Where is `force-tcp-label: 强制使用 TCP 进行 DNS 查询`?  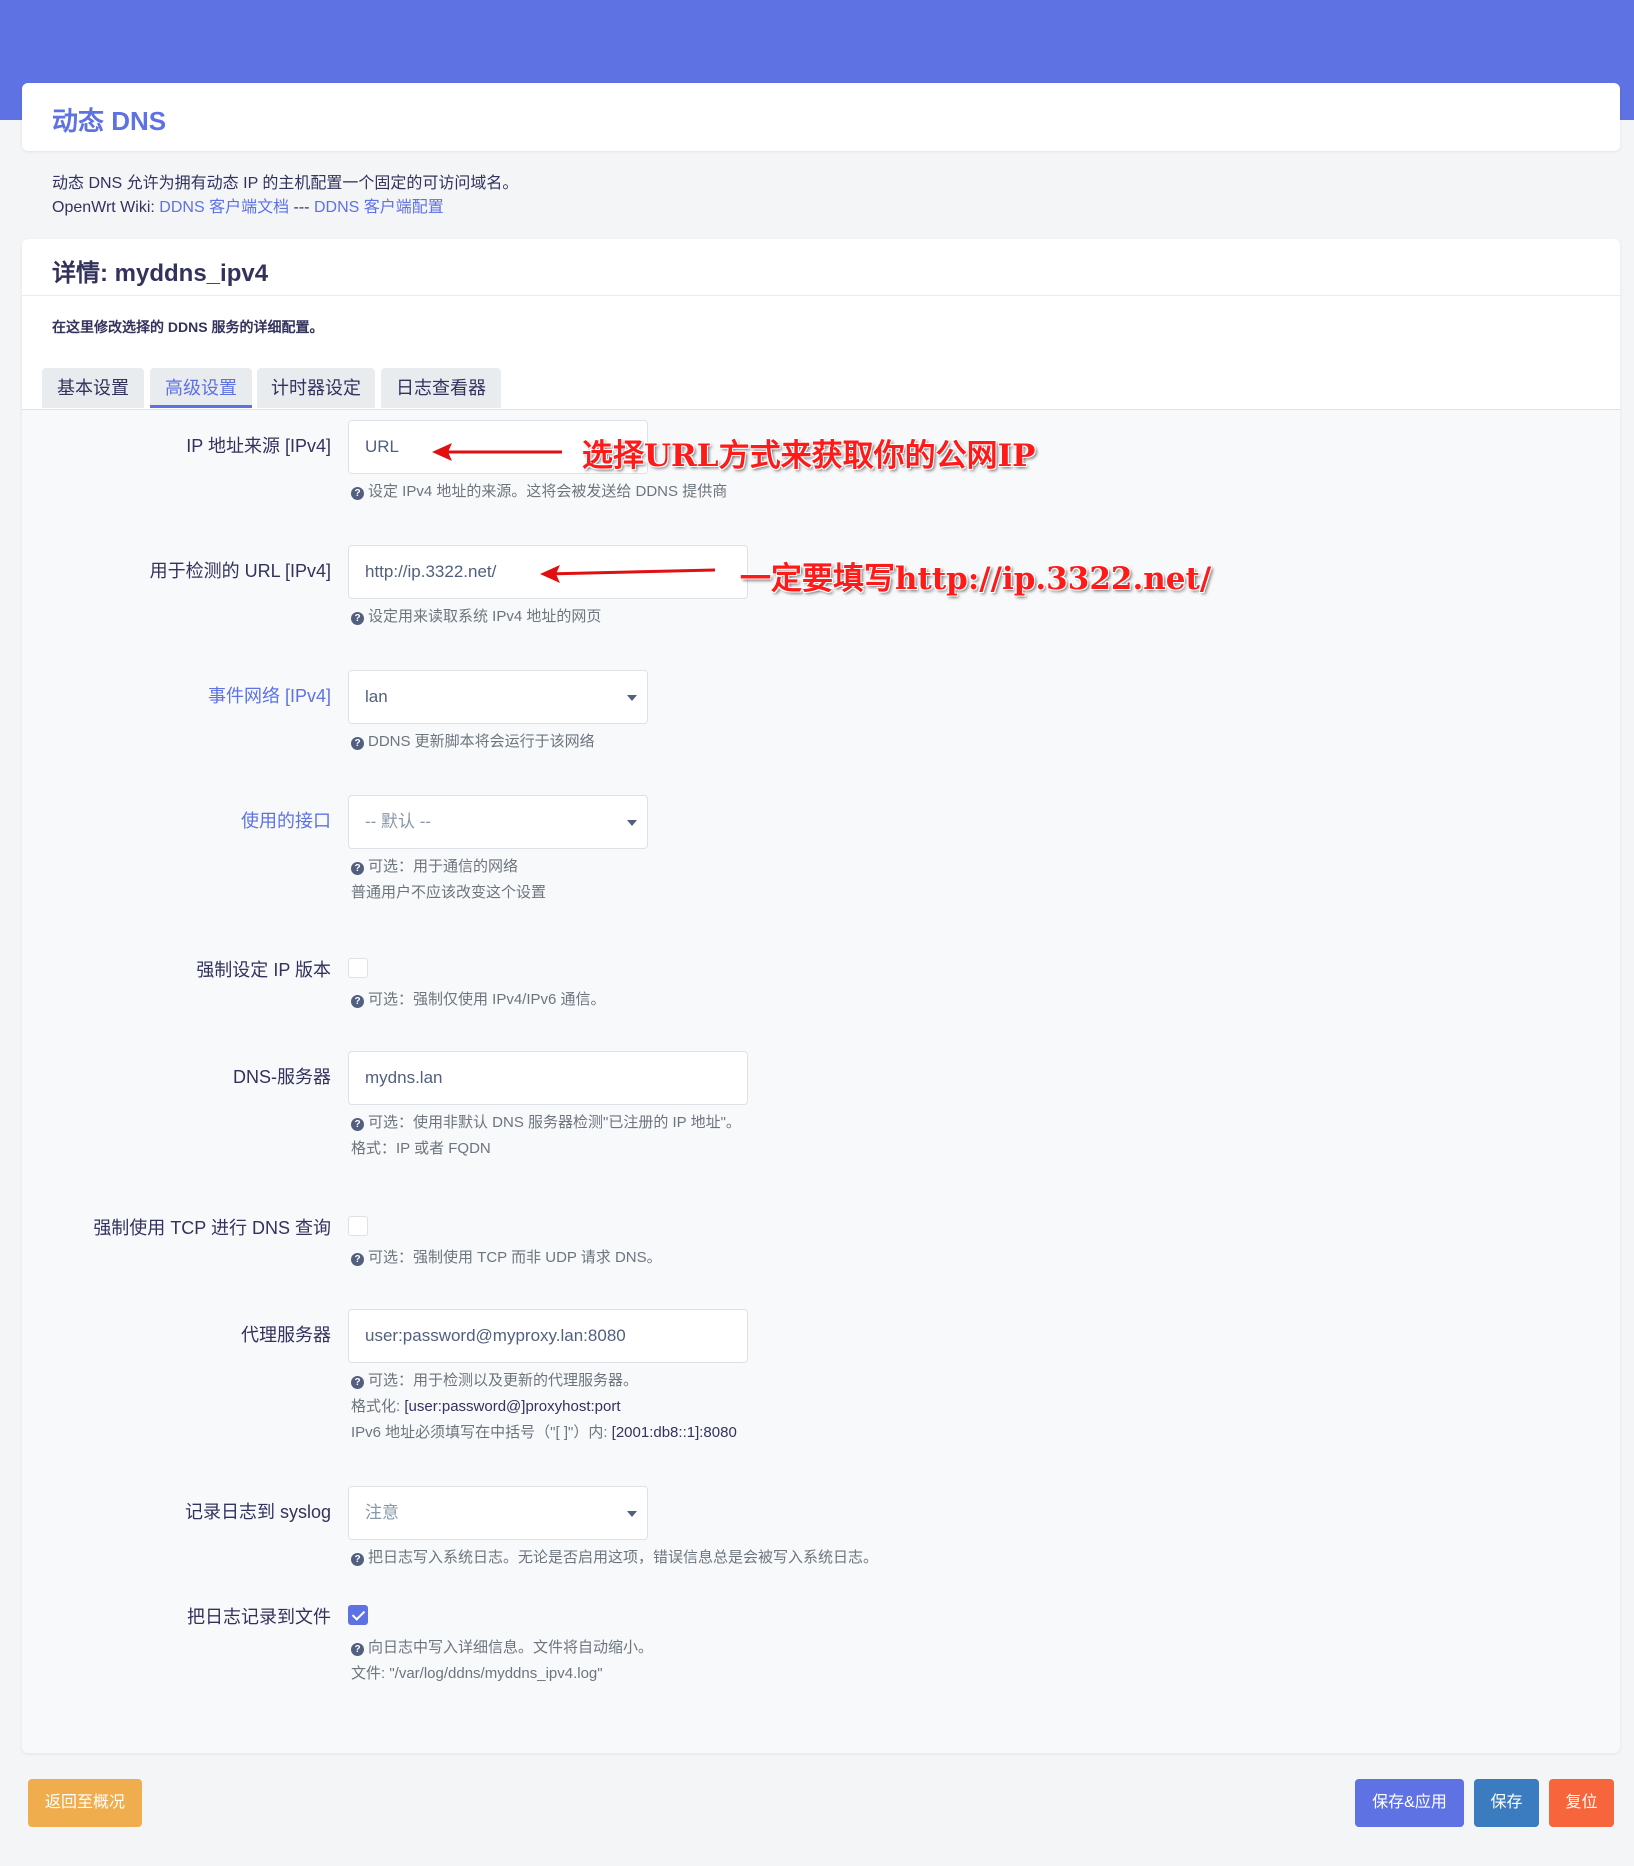 force-tcp-label: 强制使用 TCP 进行 DNS 查询 is located at coordinates (212, 1228).